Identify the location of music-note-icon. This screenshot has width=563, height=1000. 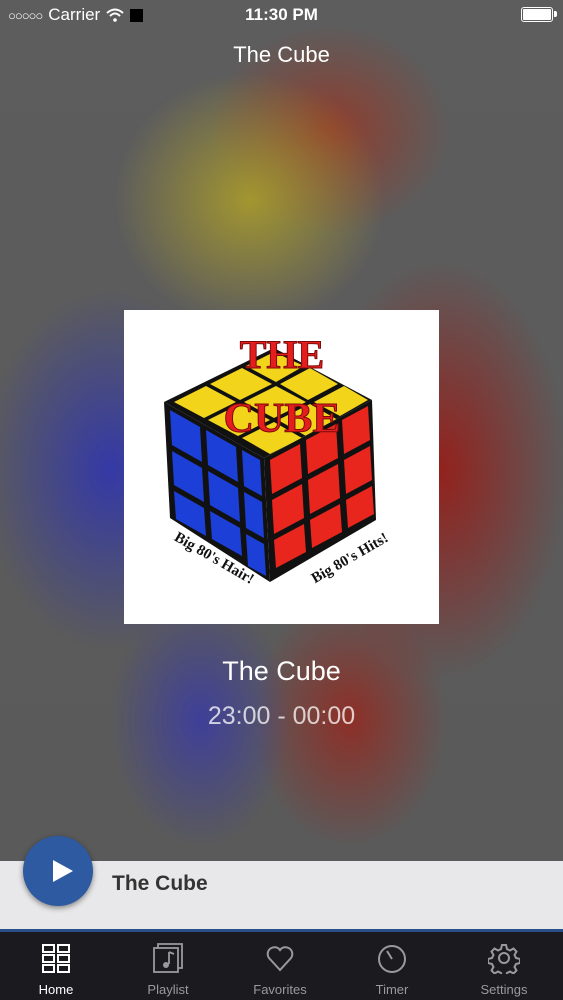
(168, 958).